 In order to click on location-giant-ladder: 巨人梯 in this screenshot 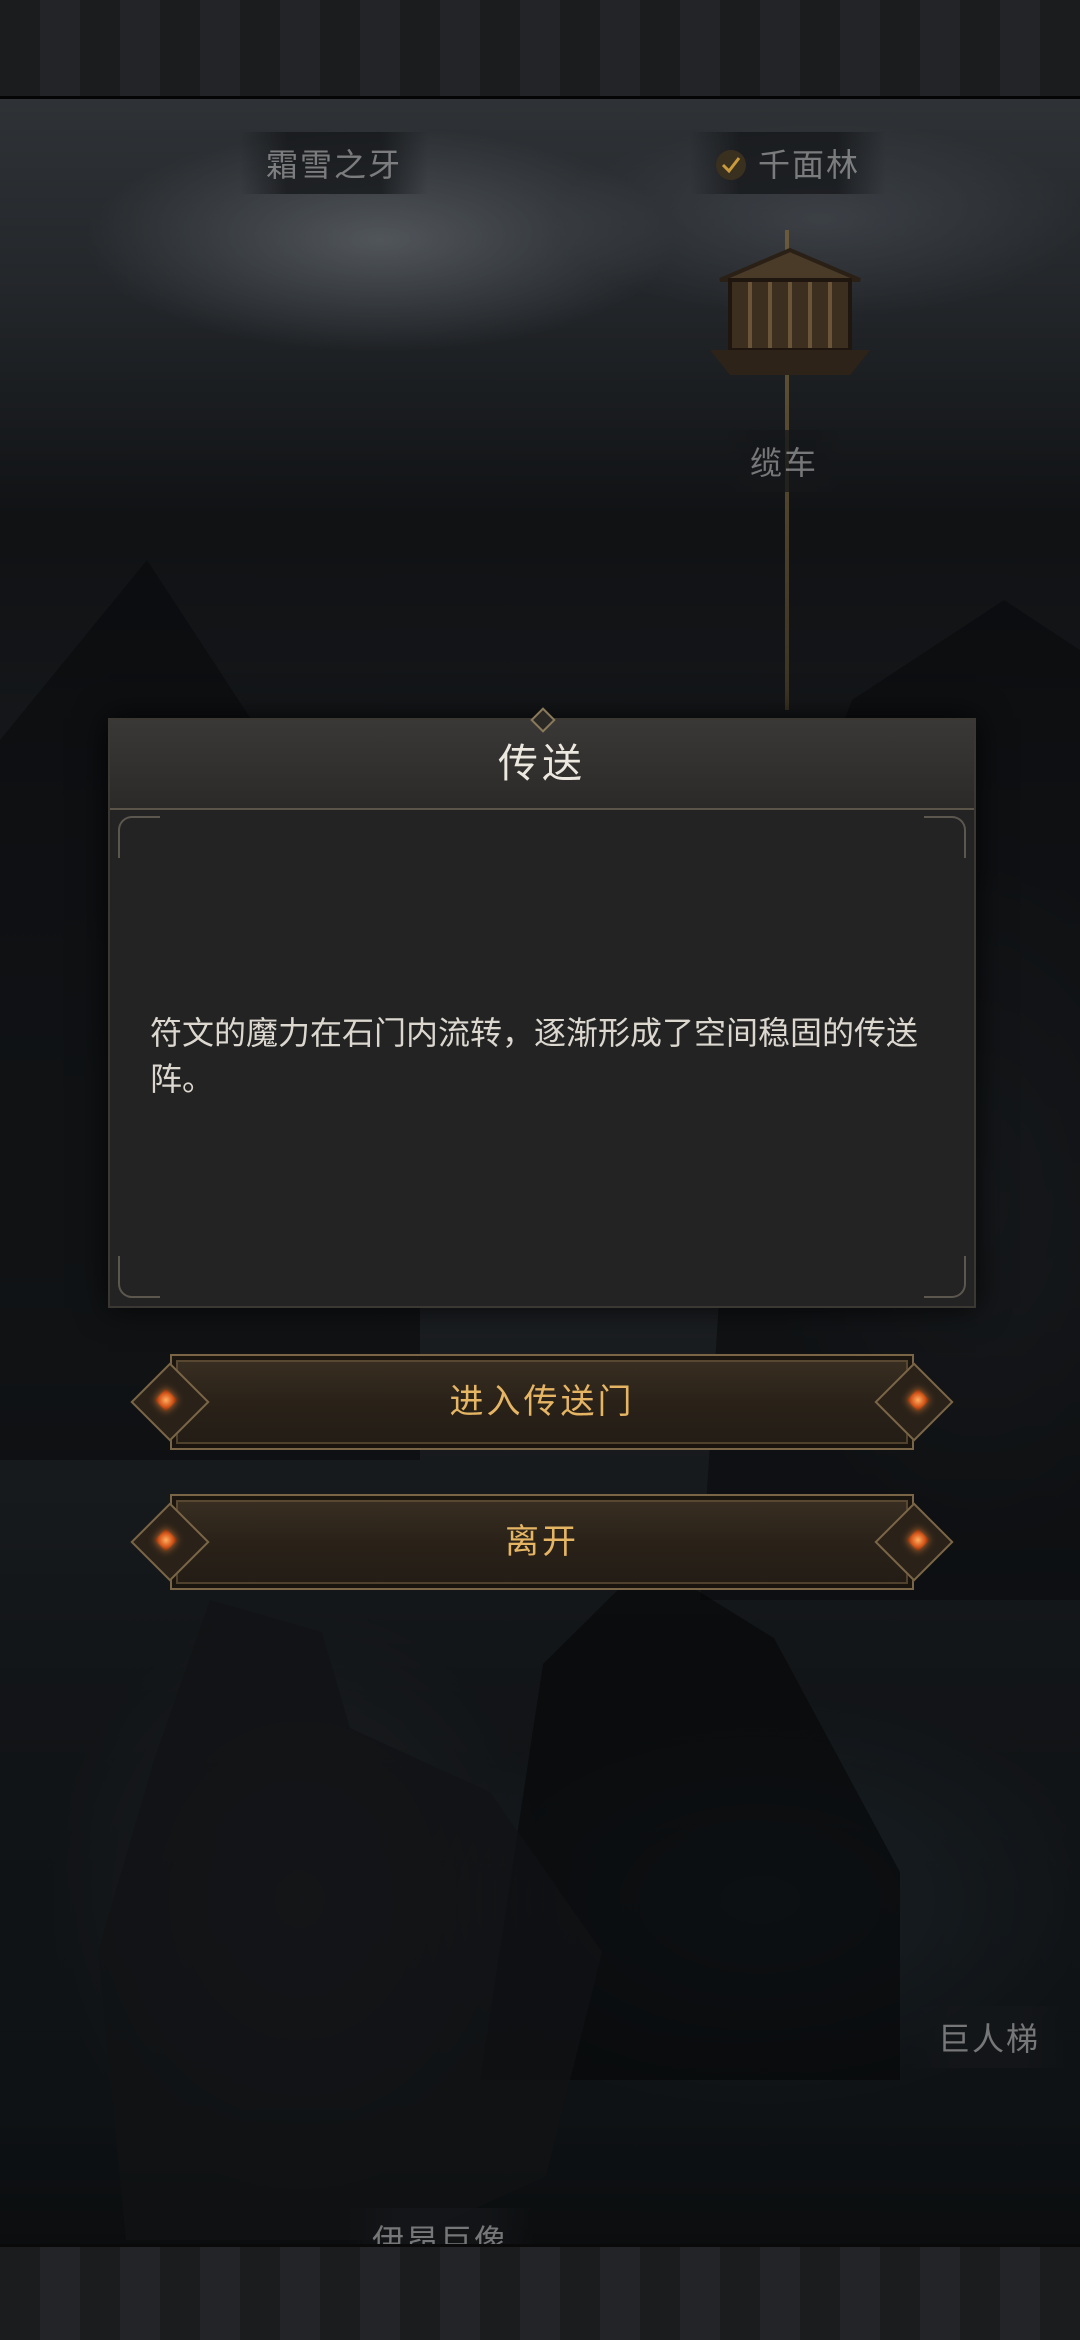, I will do `click(989, 2037)`.